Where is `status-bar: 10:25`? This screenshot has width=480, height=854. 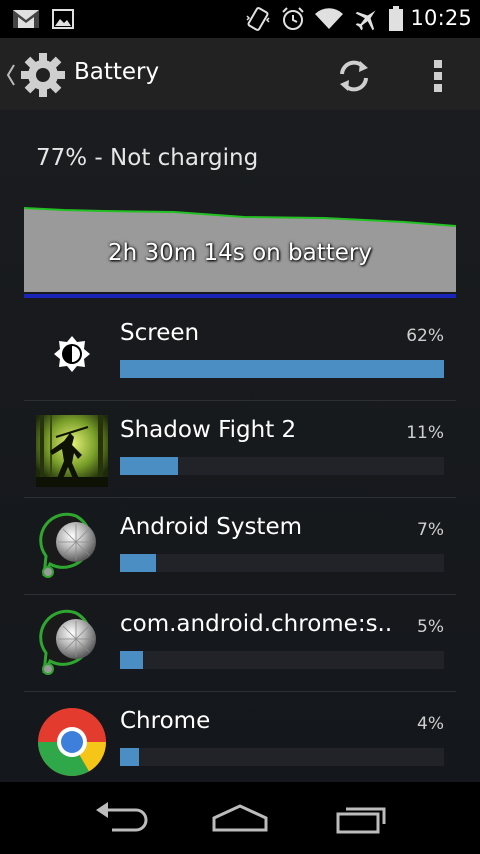 status-bar: 10:25 is located at coordinates (240, 19).